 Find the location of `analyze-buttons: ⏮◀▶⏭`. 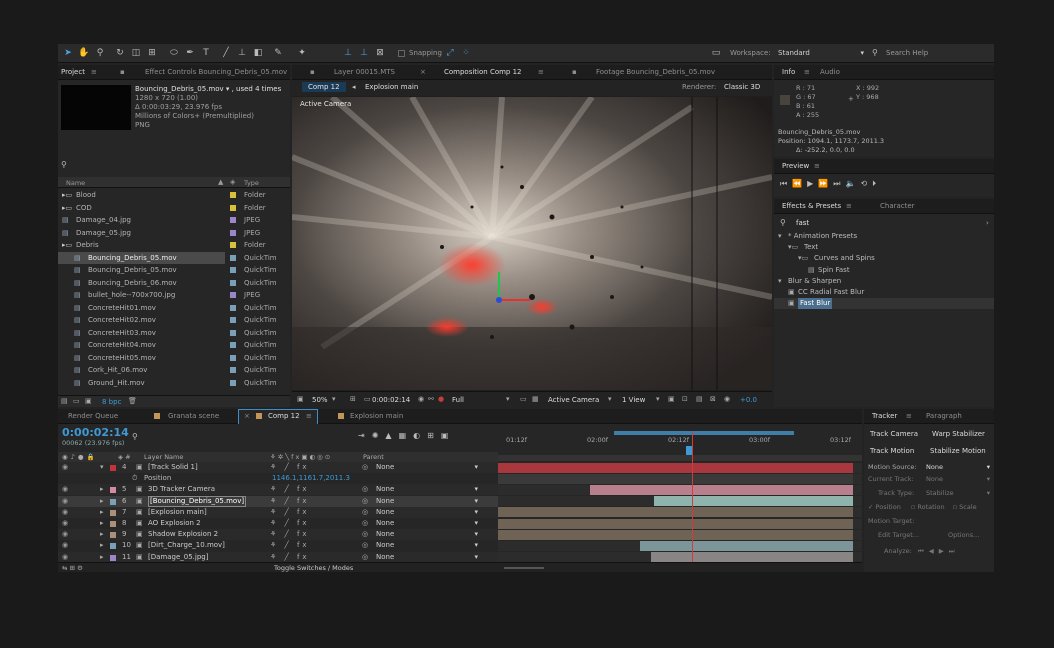

analyze-buttons: ⏮◀▶⏭ is located at coordinates (939, 551).